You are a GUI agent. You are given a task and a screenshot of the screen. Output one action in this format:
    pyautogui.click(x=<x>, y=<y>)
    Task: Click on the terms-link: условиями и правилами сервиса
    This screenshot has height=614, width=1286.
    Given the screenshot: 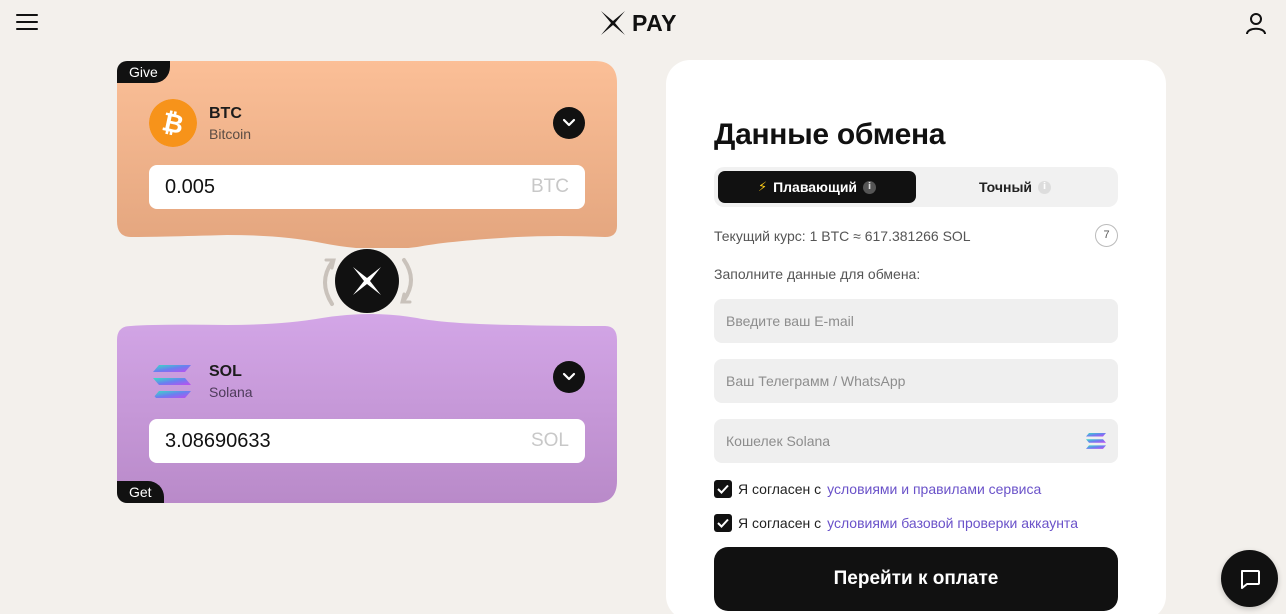 What is the action you would take?
    pyautogui.click(x=934, y=489)
    